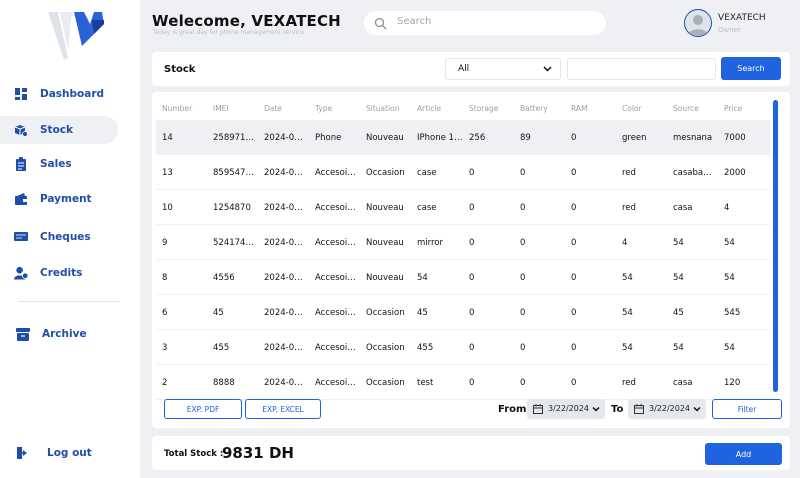  I want to click on table-cell: Occasion, so click(385, 173).